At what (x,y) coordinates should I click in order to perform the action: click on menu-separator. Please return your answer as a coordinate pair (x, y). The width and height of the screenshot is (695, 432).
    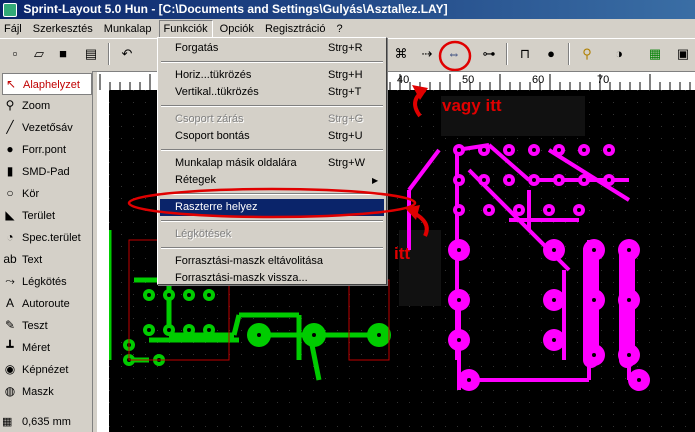
    Looking at the image, I should click on (272, 194).